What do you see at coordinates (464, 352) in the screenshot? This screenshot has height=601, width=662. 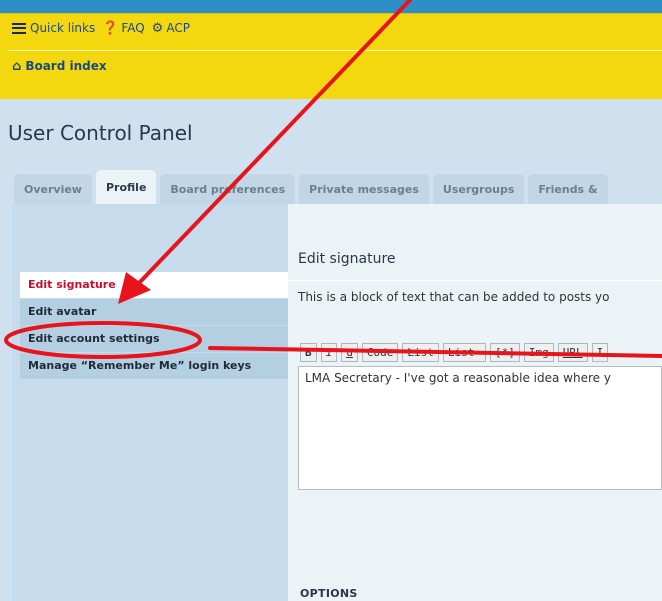 I see `ordered-list-button: List=` at bounding box center [464, 352].